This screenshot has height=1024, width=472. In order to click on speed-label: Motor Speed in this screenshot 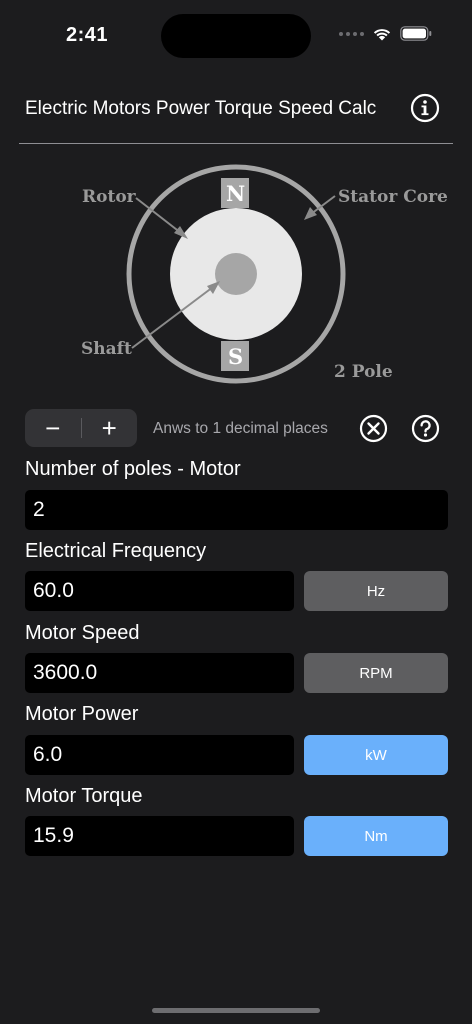, I will do `click(82, 633)`.